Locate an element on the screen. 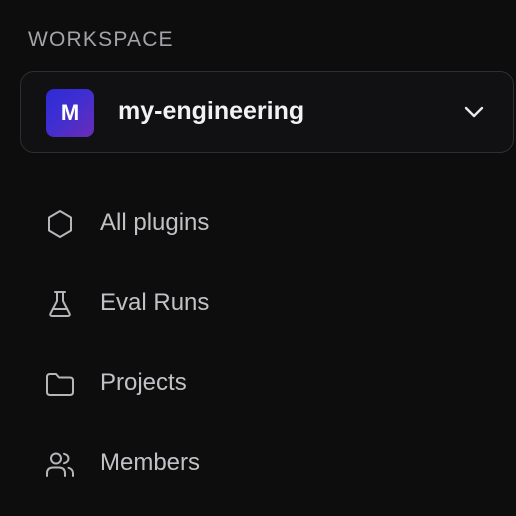  folder-icon is located at coordinates (60, 384).